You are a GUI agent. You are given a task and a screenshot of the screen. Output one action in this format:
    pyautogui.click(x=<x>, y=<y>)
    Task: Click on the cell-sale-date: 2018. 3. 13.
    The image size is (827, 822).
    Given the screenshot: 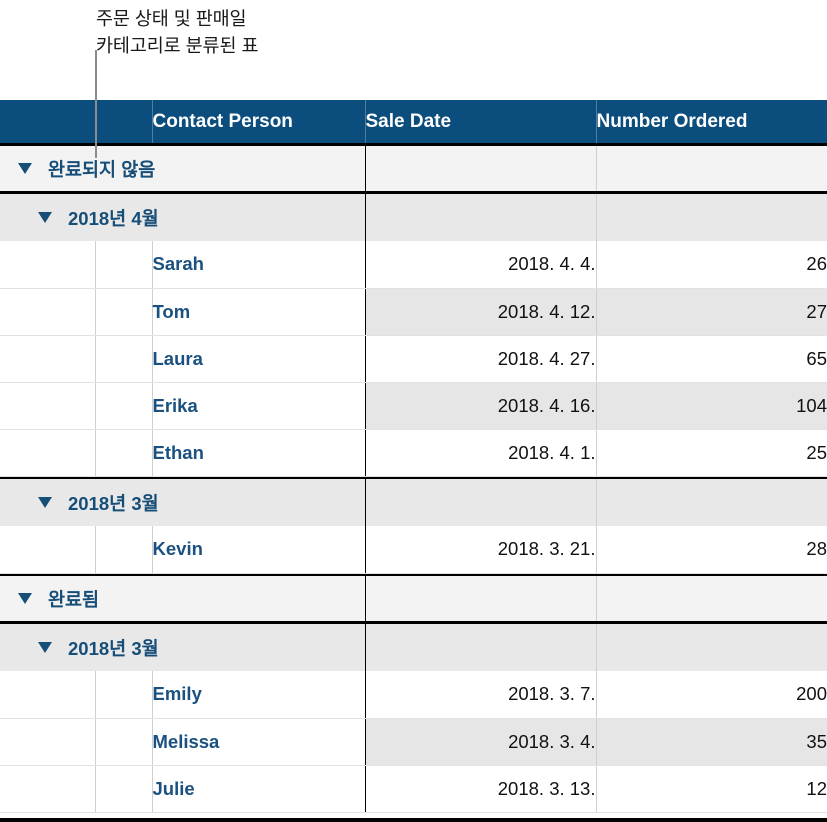 What is the action you would take?
    pyautogui.click(x=481, y=789)
    